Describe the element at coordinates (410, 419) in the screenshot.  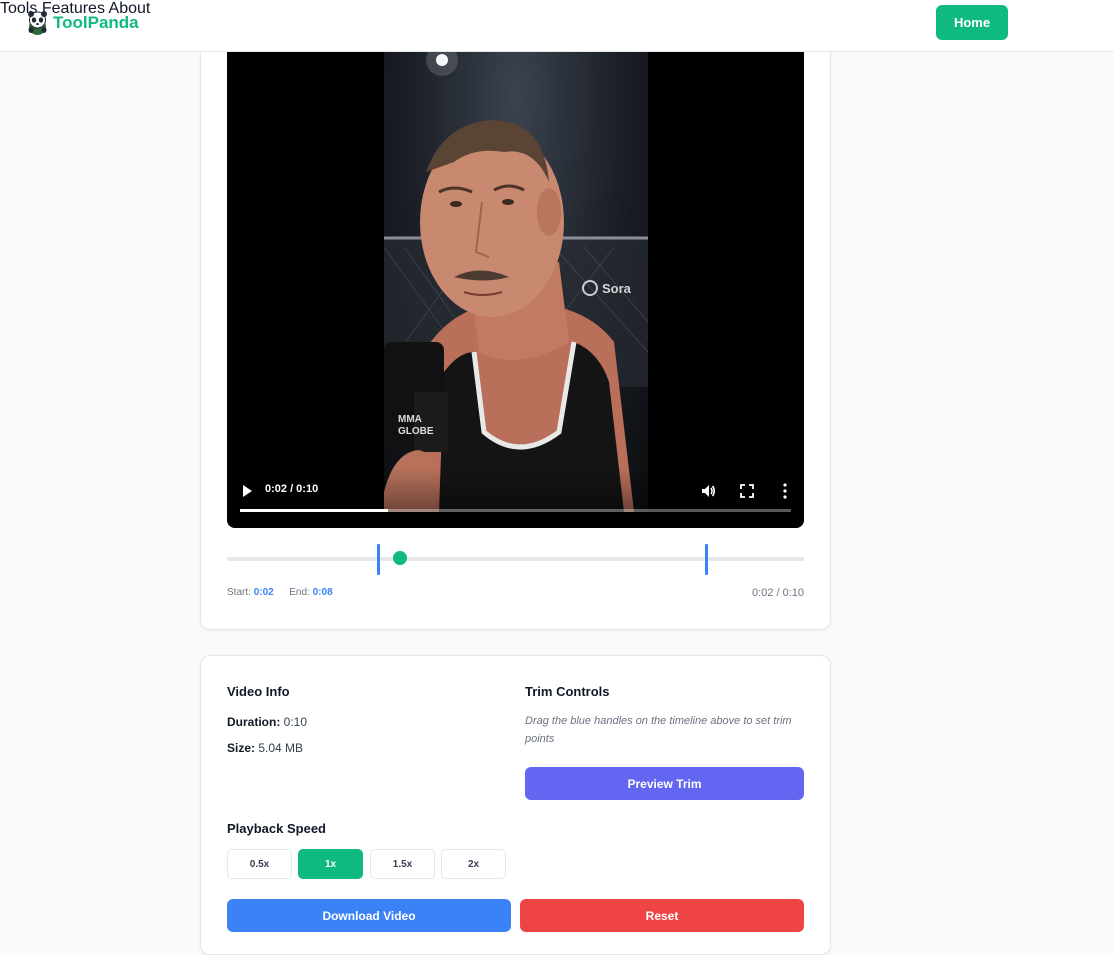
I see `svg-text: MMA` at that location.